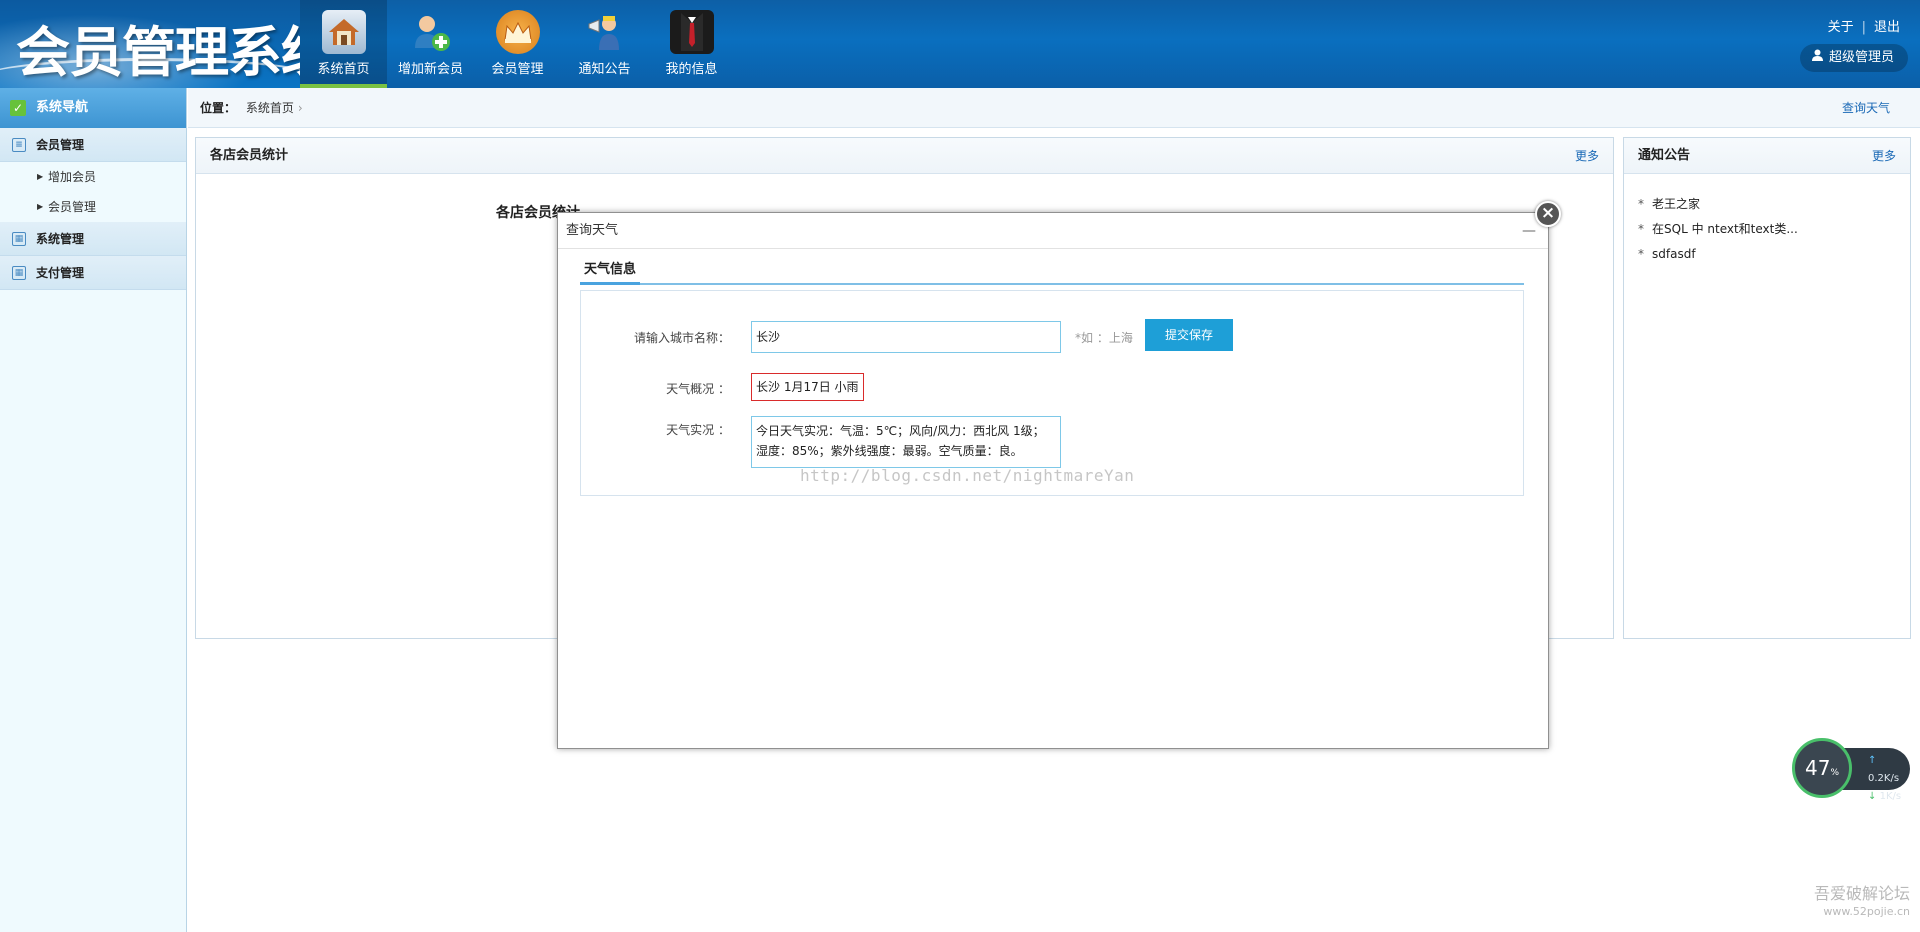  Describe the element at coordinates (1884, 156) in the screenshot. I see `notice-more-link: 更多` at that location.